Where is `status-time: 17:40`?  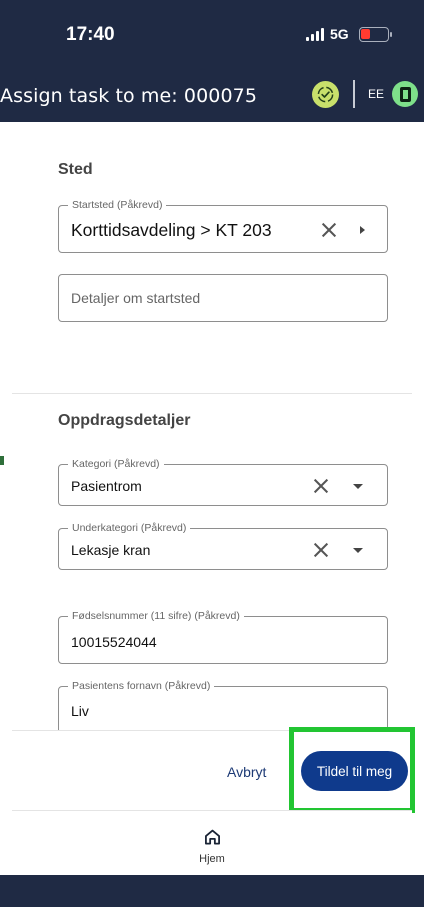 status-time: 17:40 is located at coordinates (90, 34).